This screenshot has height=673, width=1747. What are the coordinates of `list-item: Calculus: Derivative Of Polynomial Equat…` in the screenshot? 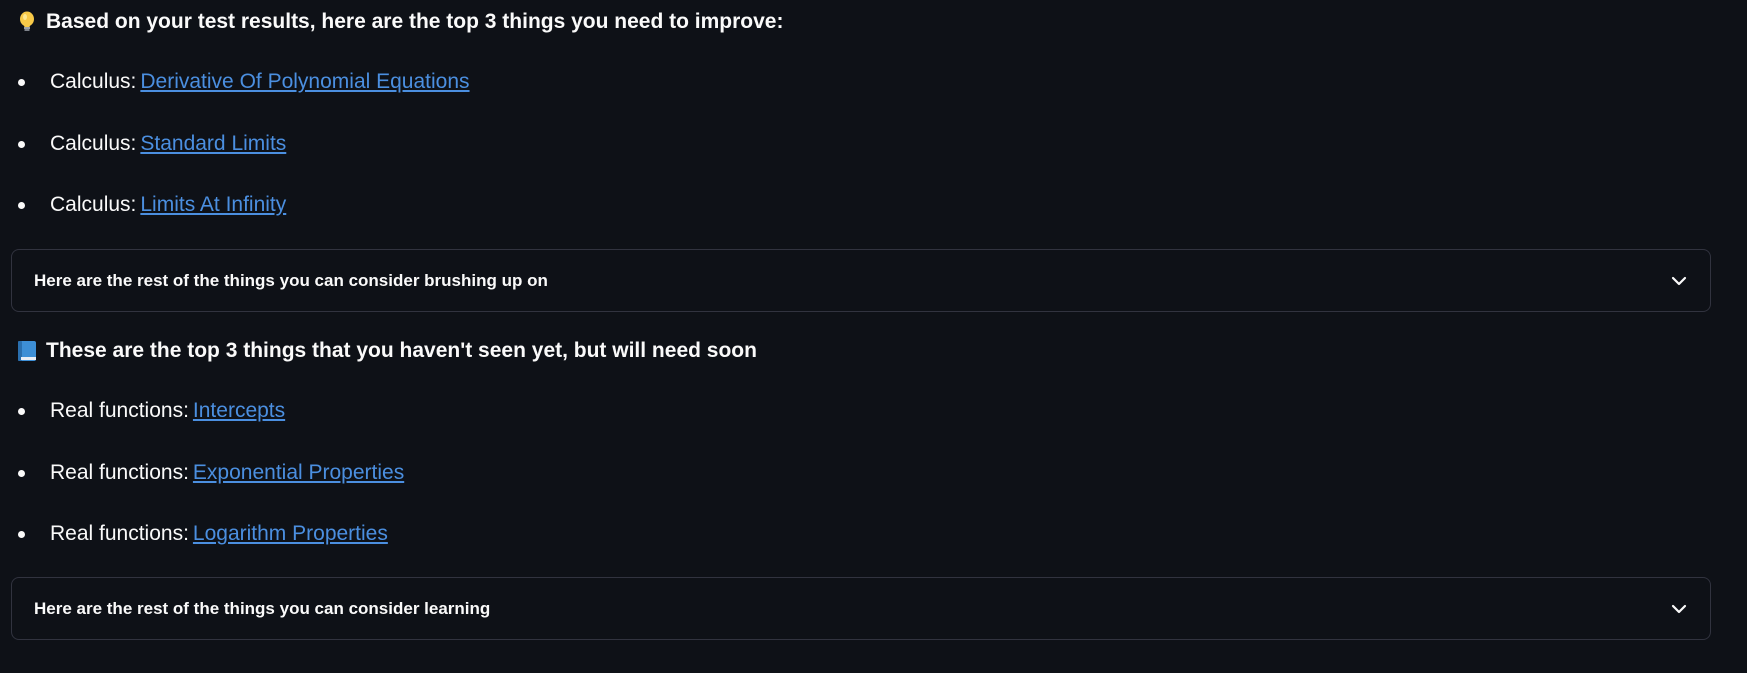 It's located at (244, 82).